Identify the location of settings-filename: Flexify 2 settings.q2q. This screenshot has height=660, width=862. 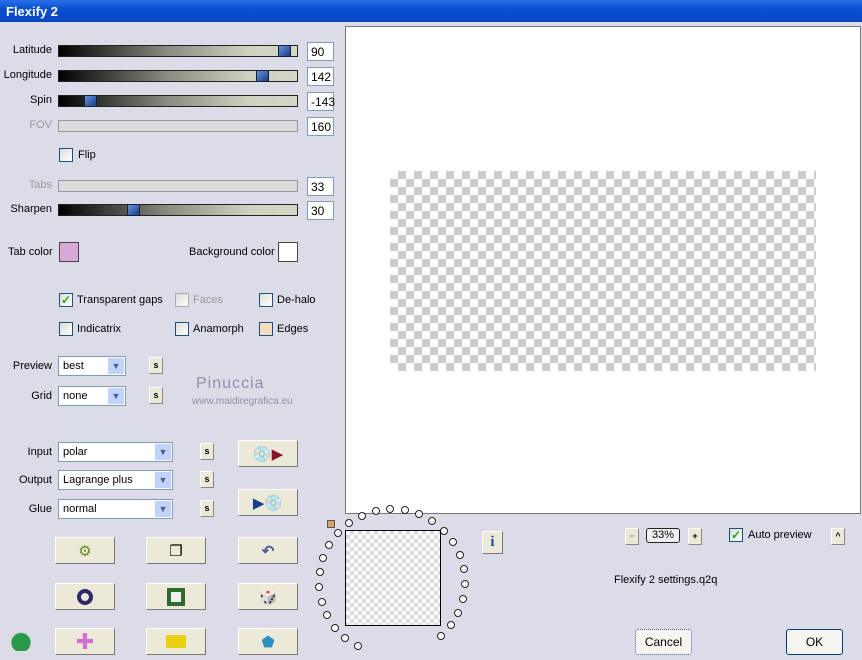
(666, 580).